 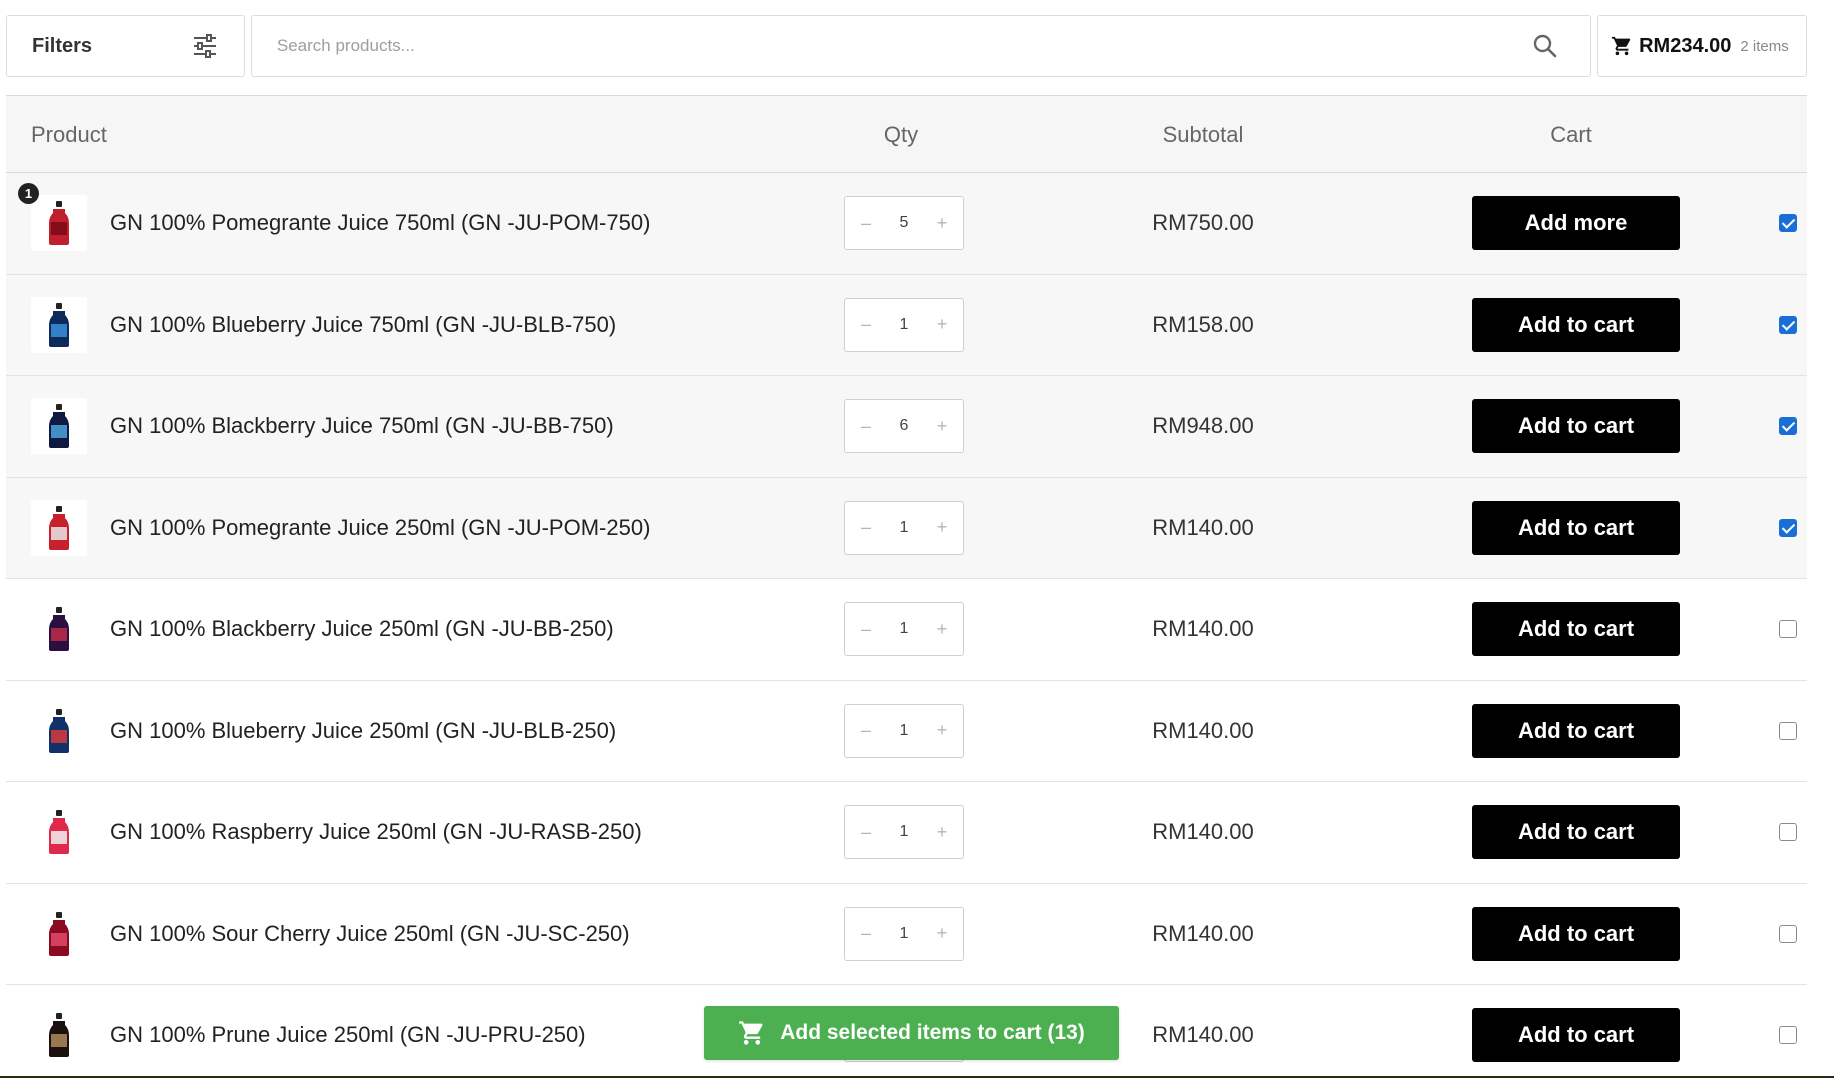 What do you see at coordinates (751, 1033) in the screenshot?
I see `cart-icon` at bounding box center [751, 1033].